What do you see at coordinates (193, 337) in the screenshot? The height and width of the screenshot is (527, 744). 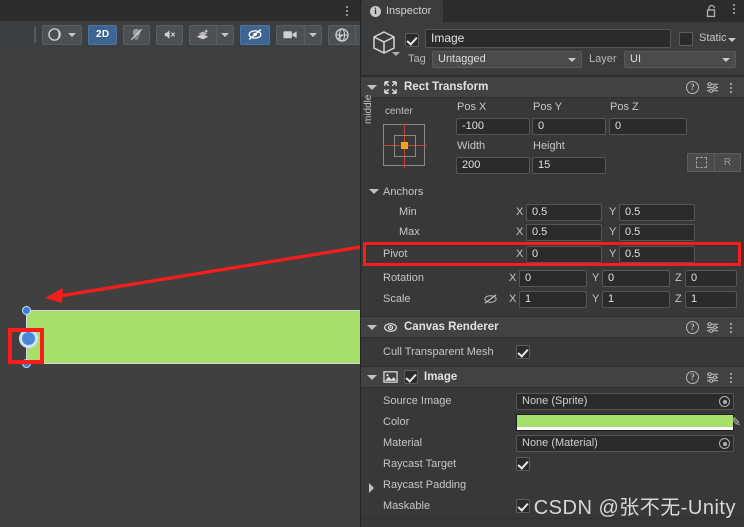 I see `selected-image-rect` at bounding box center [193, 337].